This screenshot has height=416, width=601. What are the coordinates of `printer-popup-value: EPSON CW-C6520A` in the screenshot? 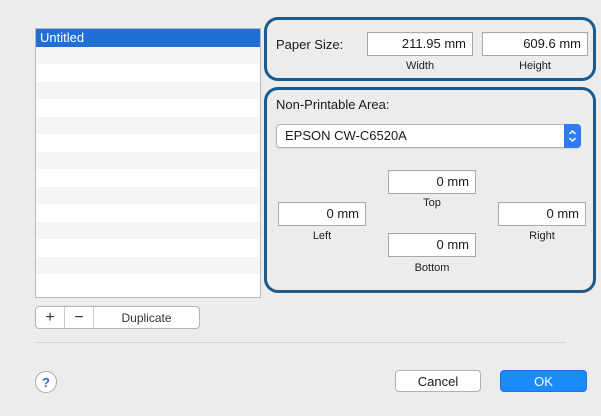 It's located at (346, 135).